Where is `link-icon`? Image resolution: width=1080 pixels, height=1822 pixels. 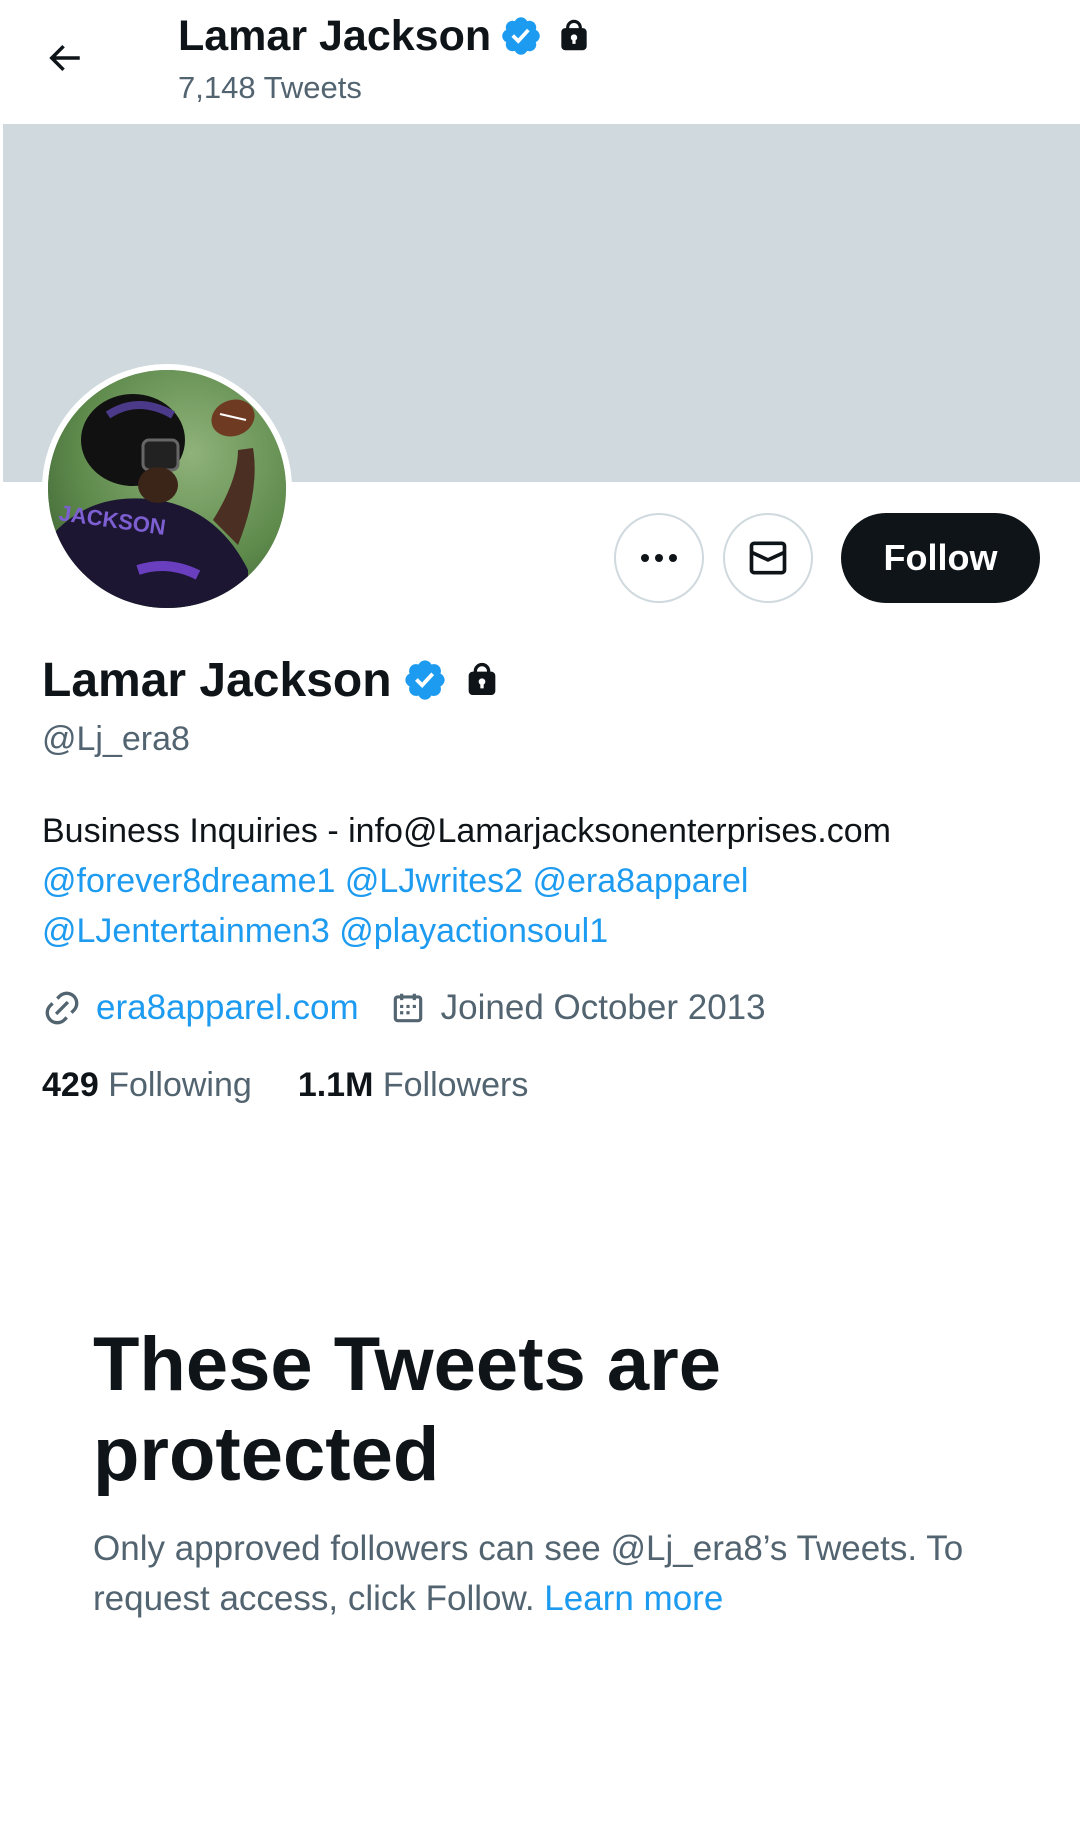 link-icon is located at coordinates (62, 1008).